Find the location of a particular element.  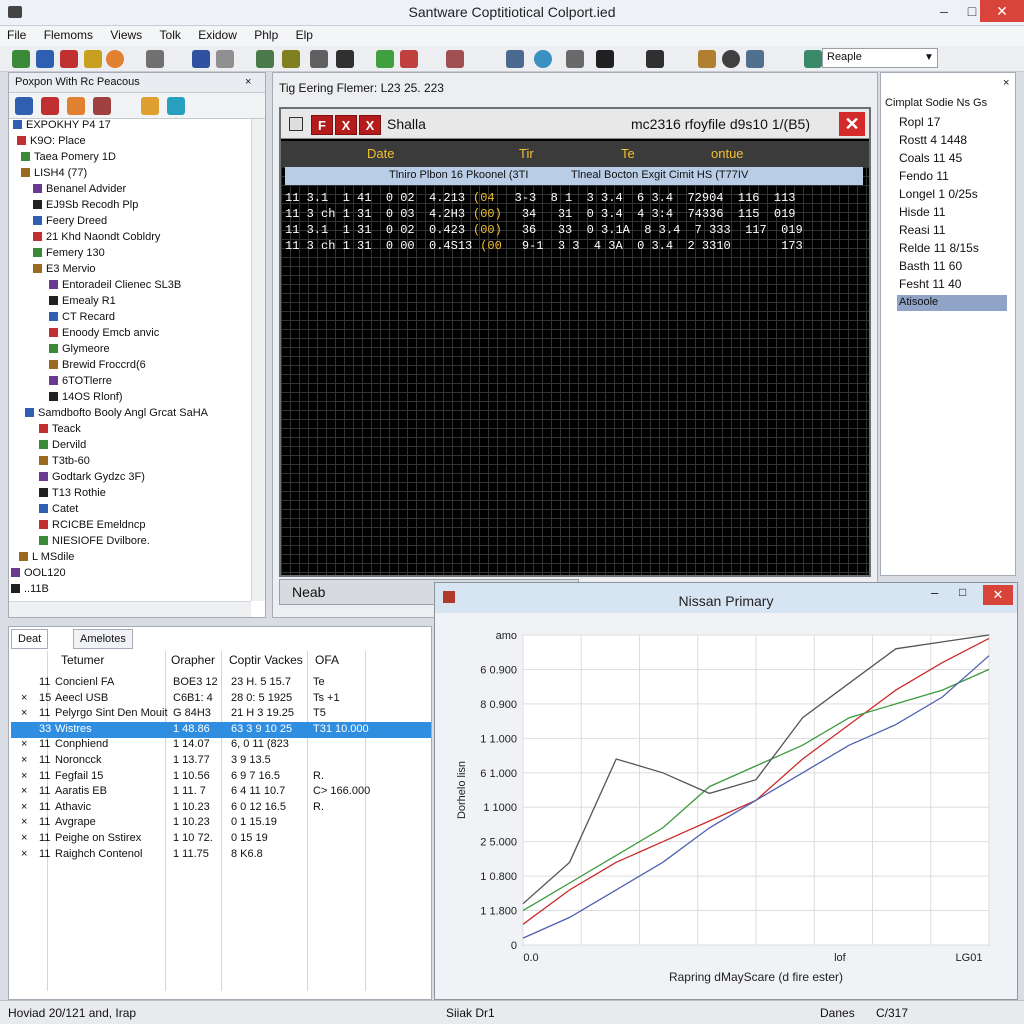

table-row: × 11 Avgrape 1 10.23 0 1 15.19 is located at coordinates (221, 823).